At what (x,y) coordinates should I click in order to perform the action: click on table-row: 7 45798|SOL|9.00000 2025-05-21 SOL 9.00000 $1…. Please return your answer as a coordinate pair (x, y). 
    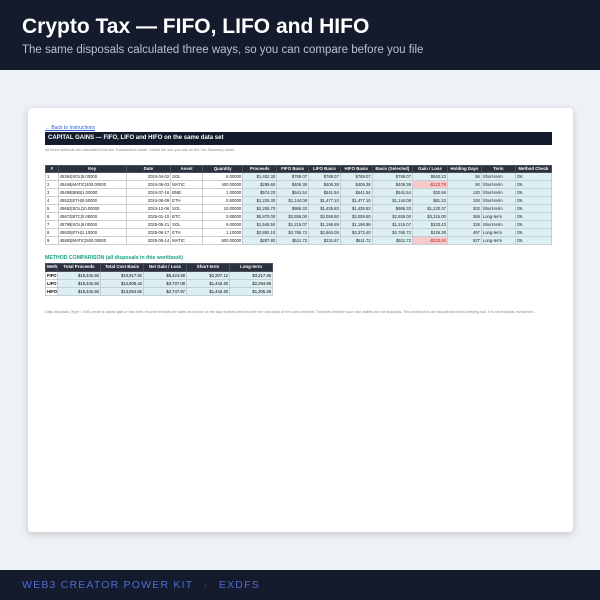
    Looking at the image, I should click on (299, 224).